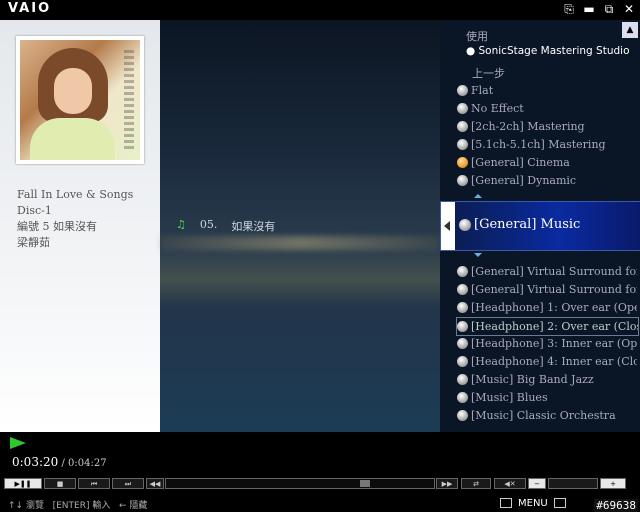 Image resolution: width=640 pixels, height=512 pixels. Describe the element at coordinates (547, 126) in the screenshot. I see `effect-item: [2ch-2ch] Mastering` at that location.